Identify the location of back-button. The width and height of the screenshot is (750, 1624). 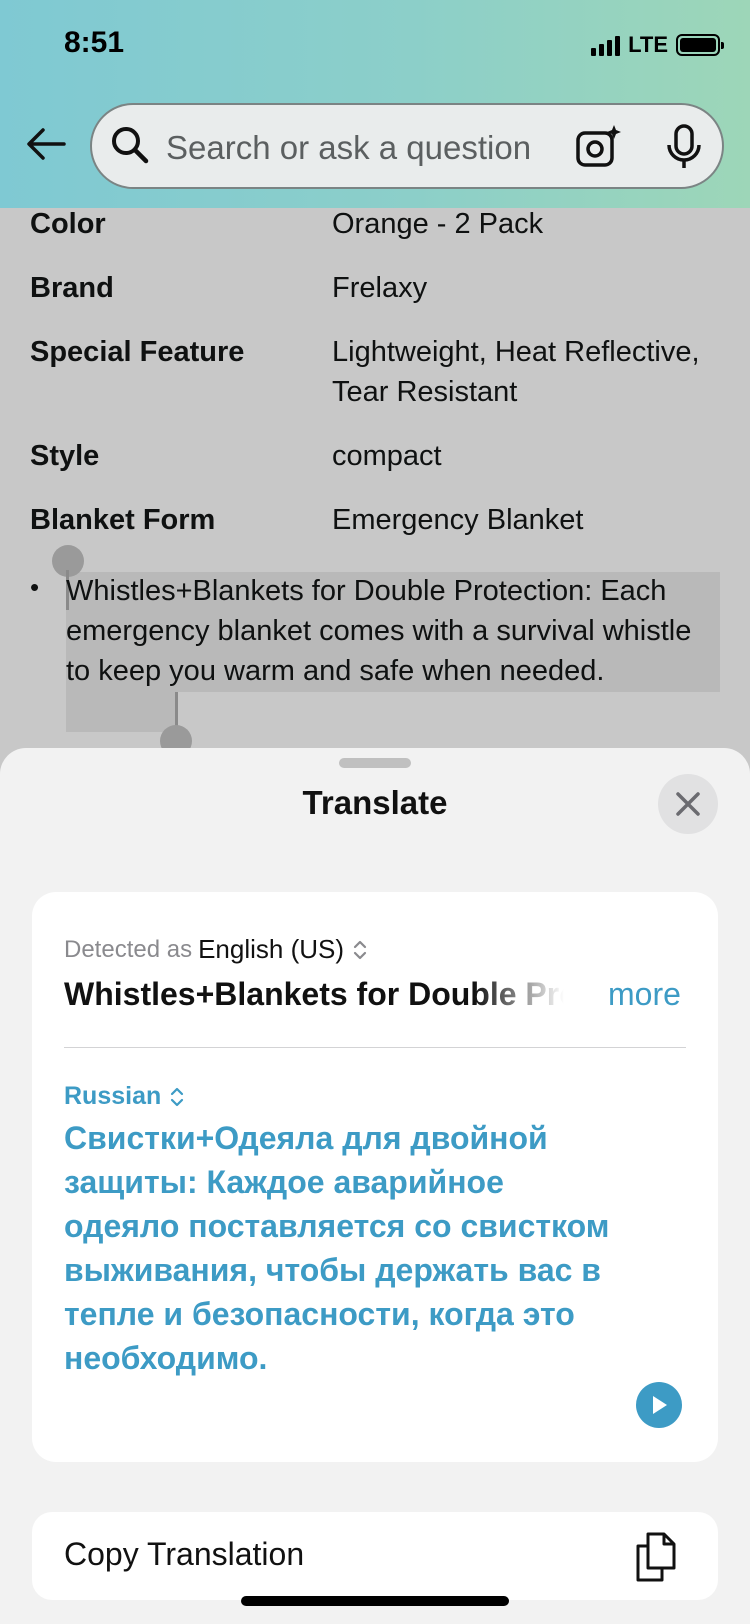
(46, 144).